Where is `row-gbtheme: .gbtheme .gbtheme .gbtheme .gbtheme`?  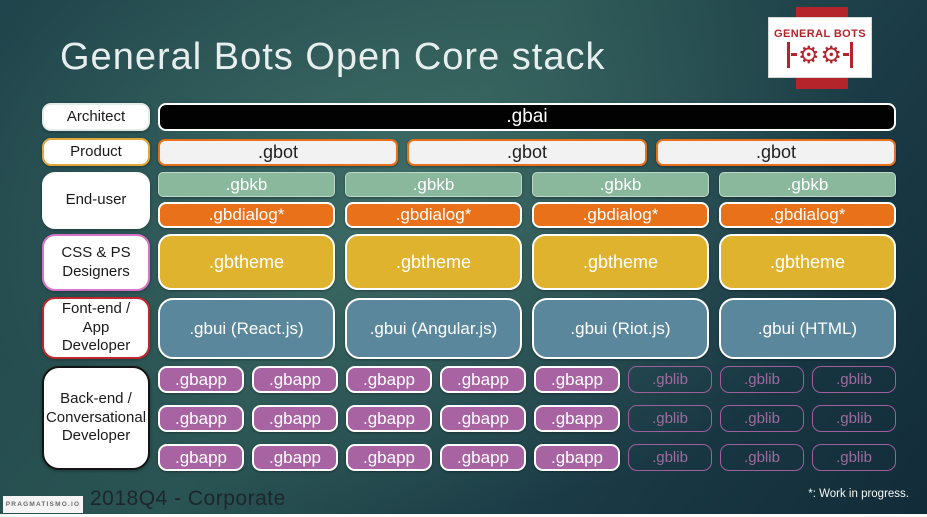 row-gbtheme: .gbtheme .gbtheme .gbtheme .gbtheme is located at coordinates (527, 262).